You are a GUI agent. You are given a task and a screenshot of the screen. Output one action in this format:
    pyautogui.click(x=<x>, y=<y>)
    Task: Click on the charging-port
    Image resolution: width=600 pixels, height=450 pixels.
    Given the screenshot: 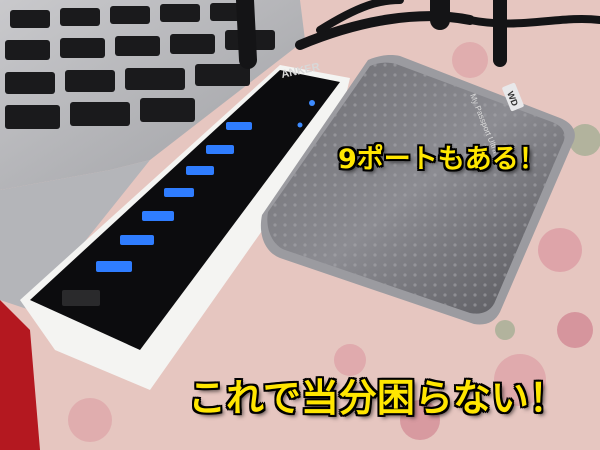 What is the action you would take?
    pyautogui.click(x=81, y=298)
    